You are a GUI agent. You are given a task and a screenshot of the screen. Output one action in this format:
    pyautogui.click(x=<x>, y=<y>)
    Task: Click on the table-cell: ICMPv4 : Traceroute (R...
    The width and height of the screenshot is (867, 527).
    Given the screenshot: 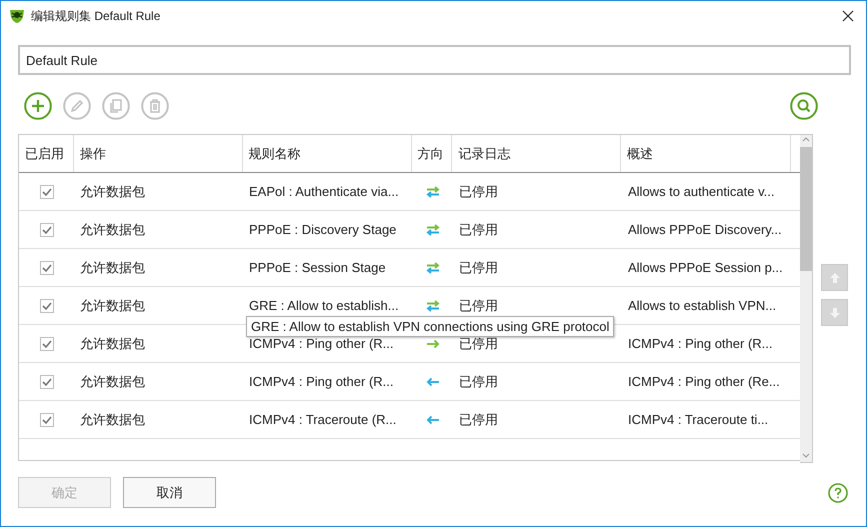 What is the action you would take?
    pyautogui.click(x=322, y=419)
    